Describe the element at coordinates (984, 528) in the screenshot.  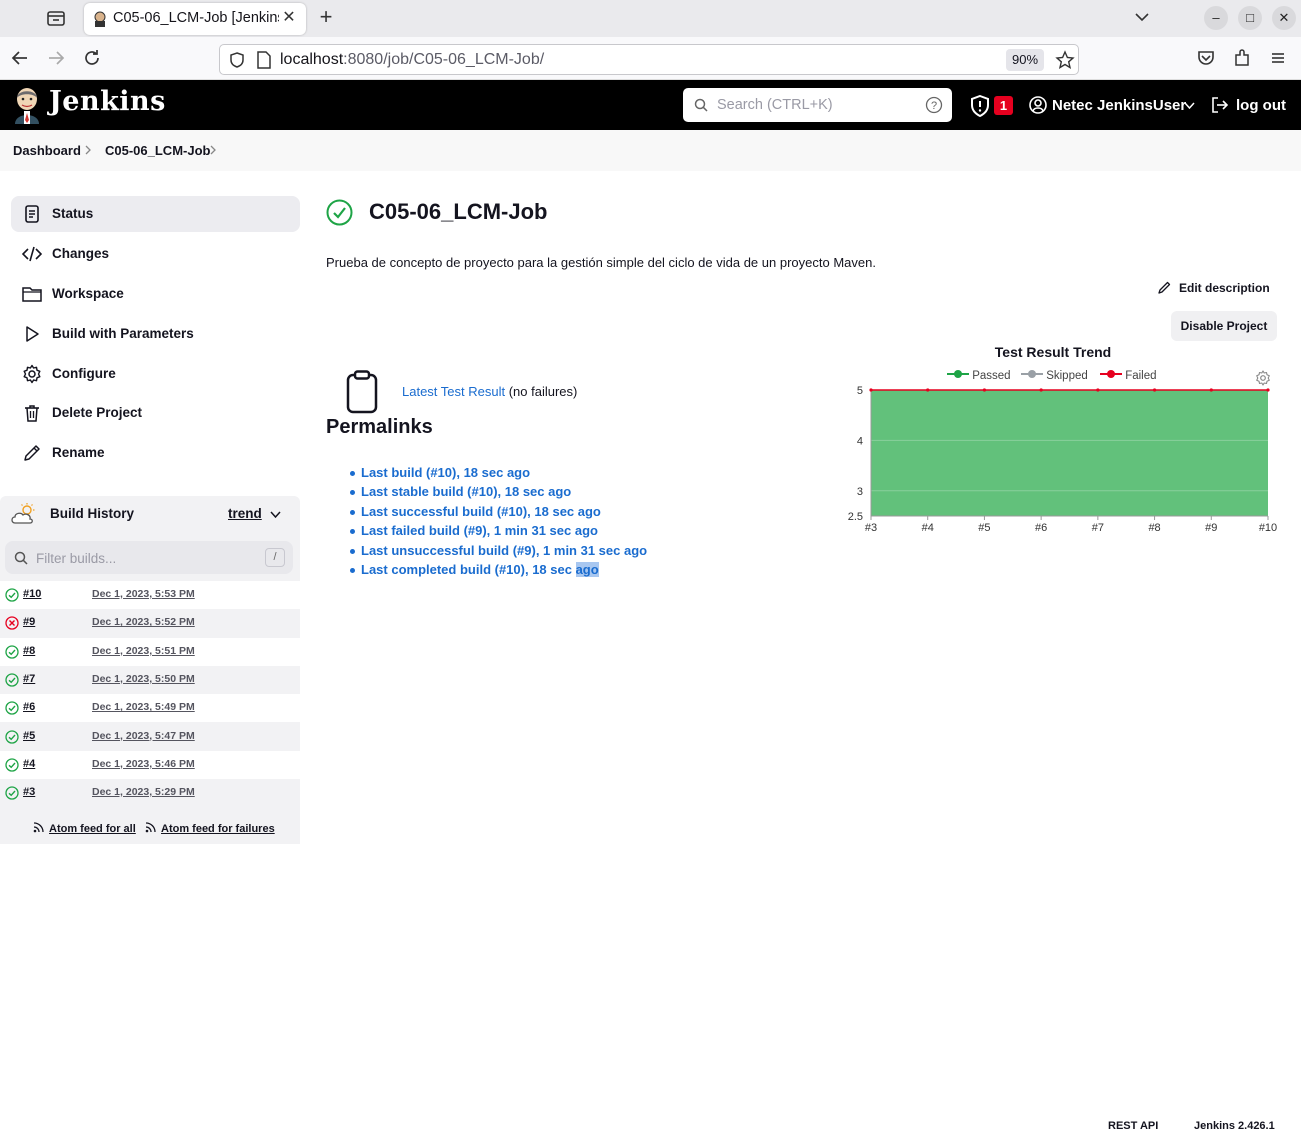
I see `x-tick-label: #5` at that location.